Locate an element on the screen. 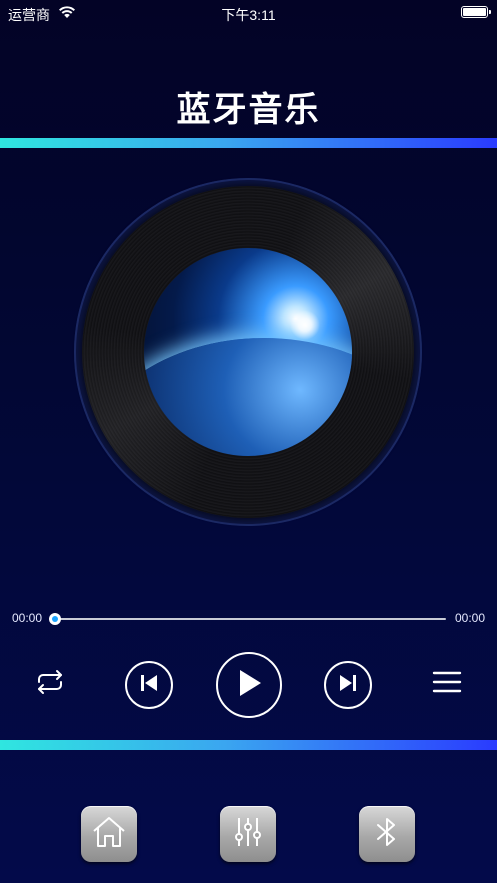  equalizer-button is located at coordinates (248, 834).